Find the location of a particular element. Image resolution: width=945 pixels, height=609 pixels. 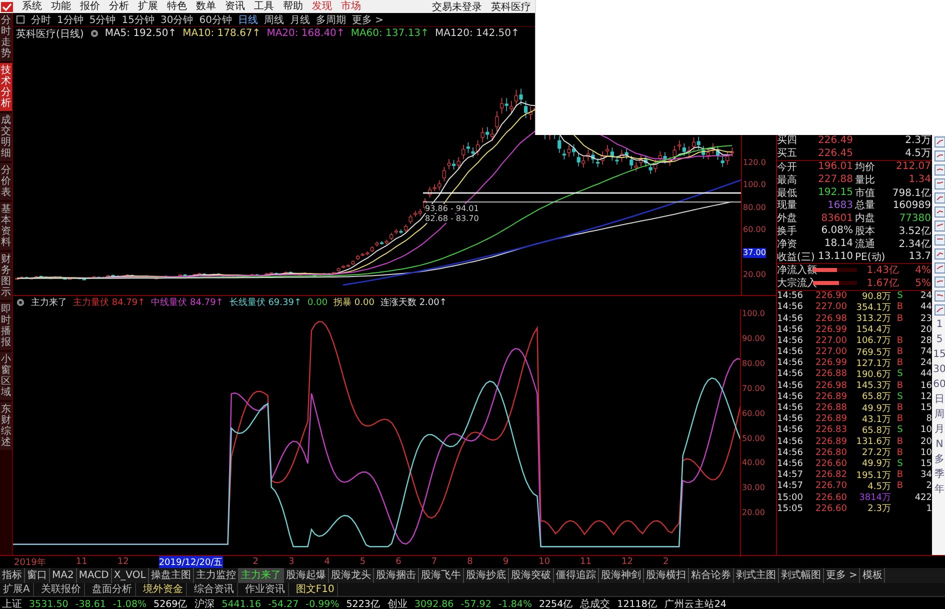

period-tab: 30分钟 is located at coordinates (177, 19).